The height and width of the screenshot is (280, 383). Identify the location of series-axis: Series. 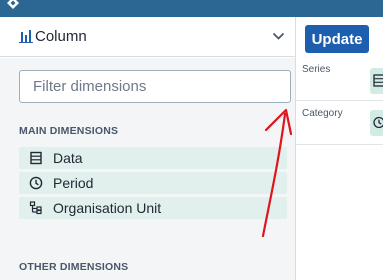
(339, 79).